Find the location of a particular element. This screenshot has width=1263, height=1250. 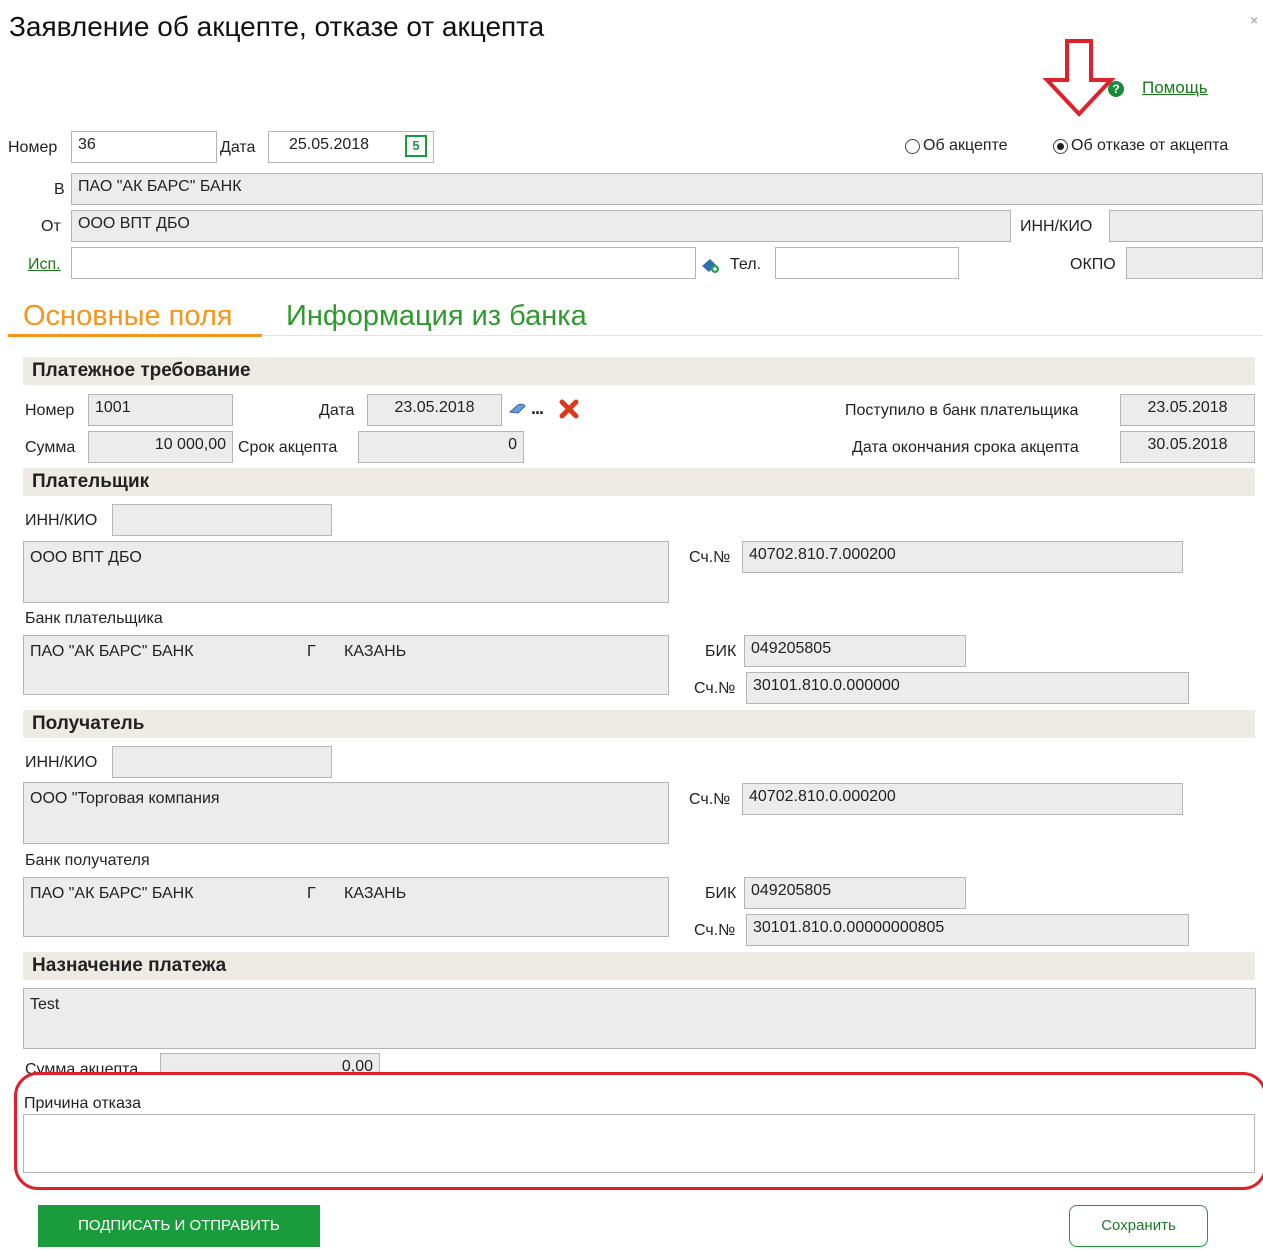

pr-end-field: 30.05.2018 is located at coordinates (1187, 447).